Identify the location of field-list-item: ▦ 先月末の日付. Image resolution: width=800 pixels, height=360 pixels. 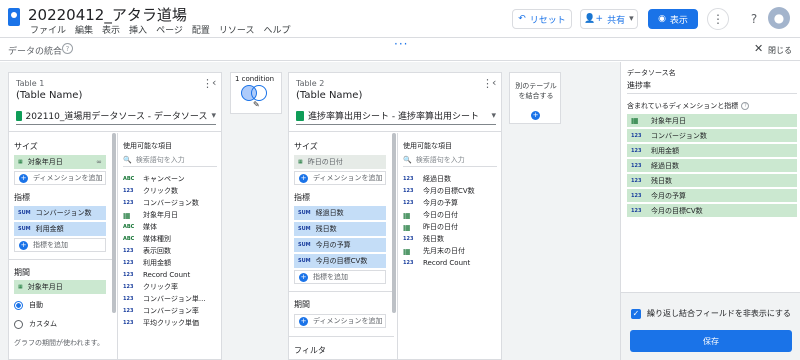
(451, 251).